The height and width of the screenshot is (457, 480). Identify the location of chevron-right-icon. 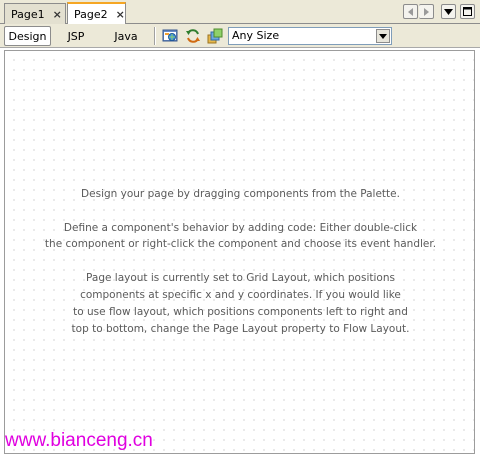
(426, 11).